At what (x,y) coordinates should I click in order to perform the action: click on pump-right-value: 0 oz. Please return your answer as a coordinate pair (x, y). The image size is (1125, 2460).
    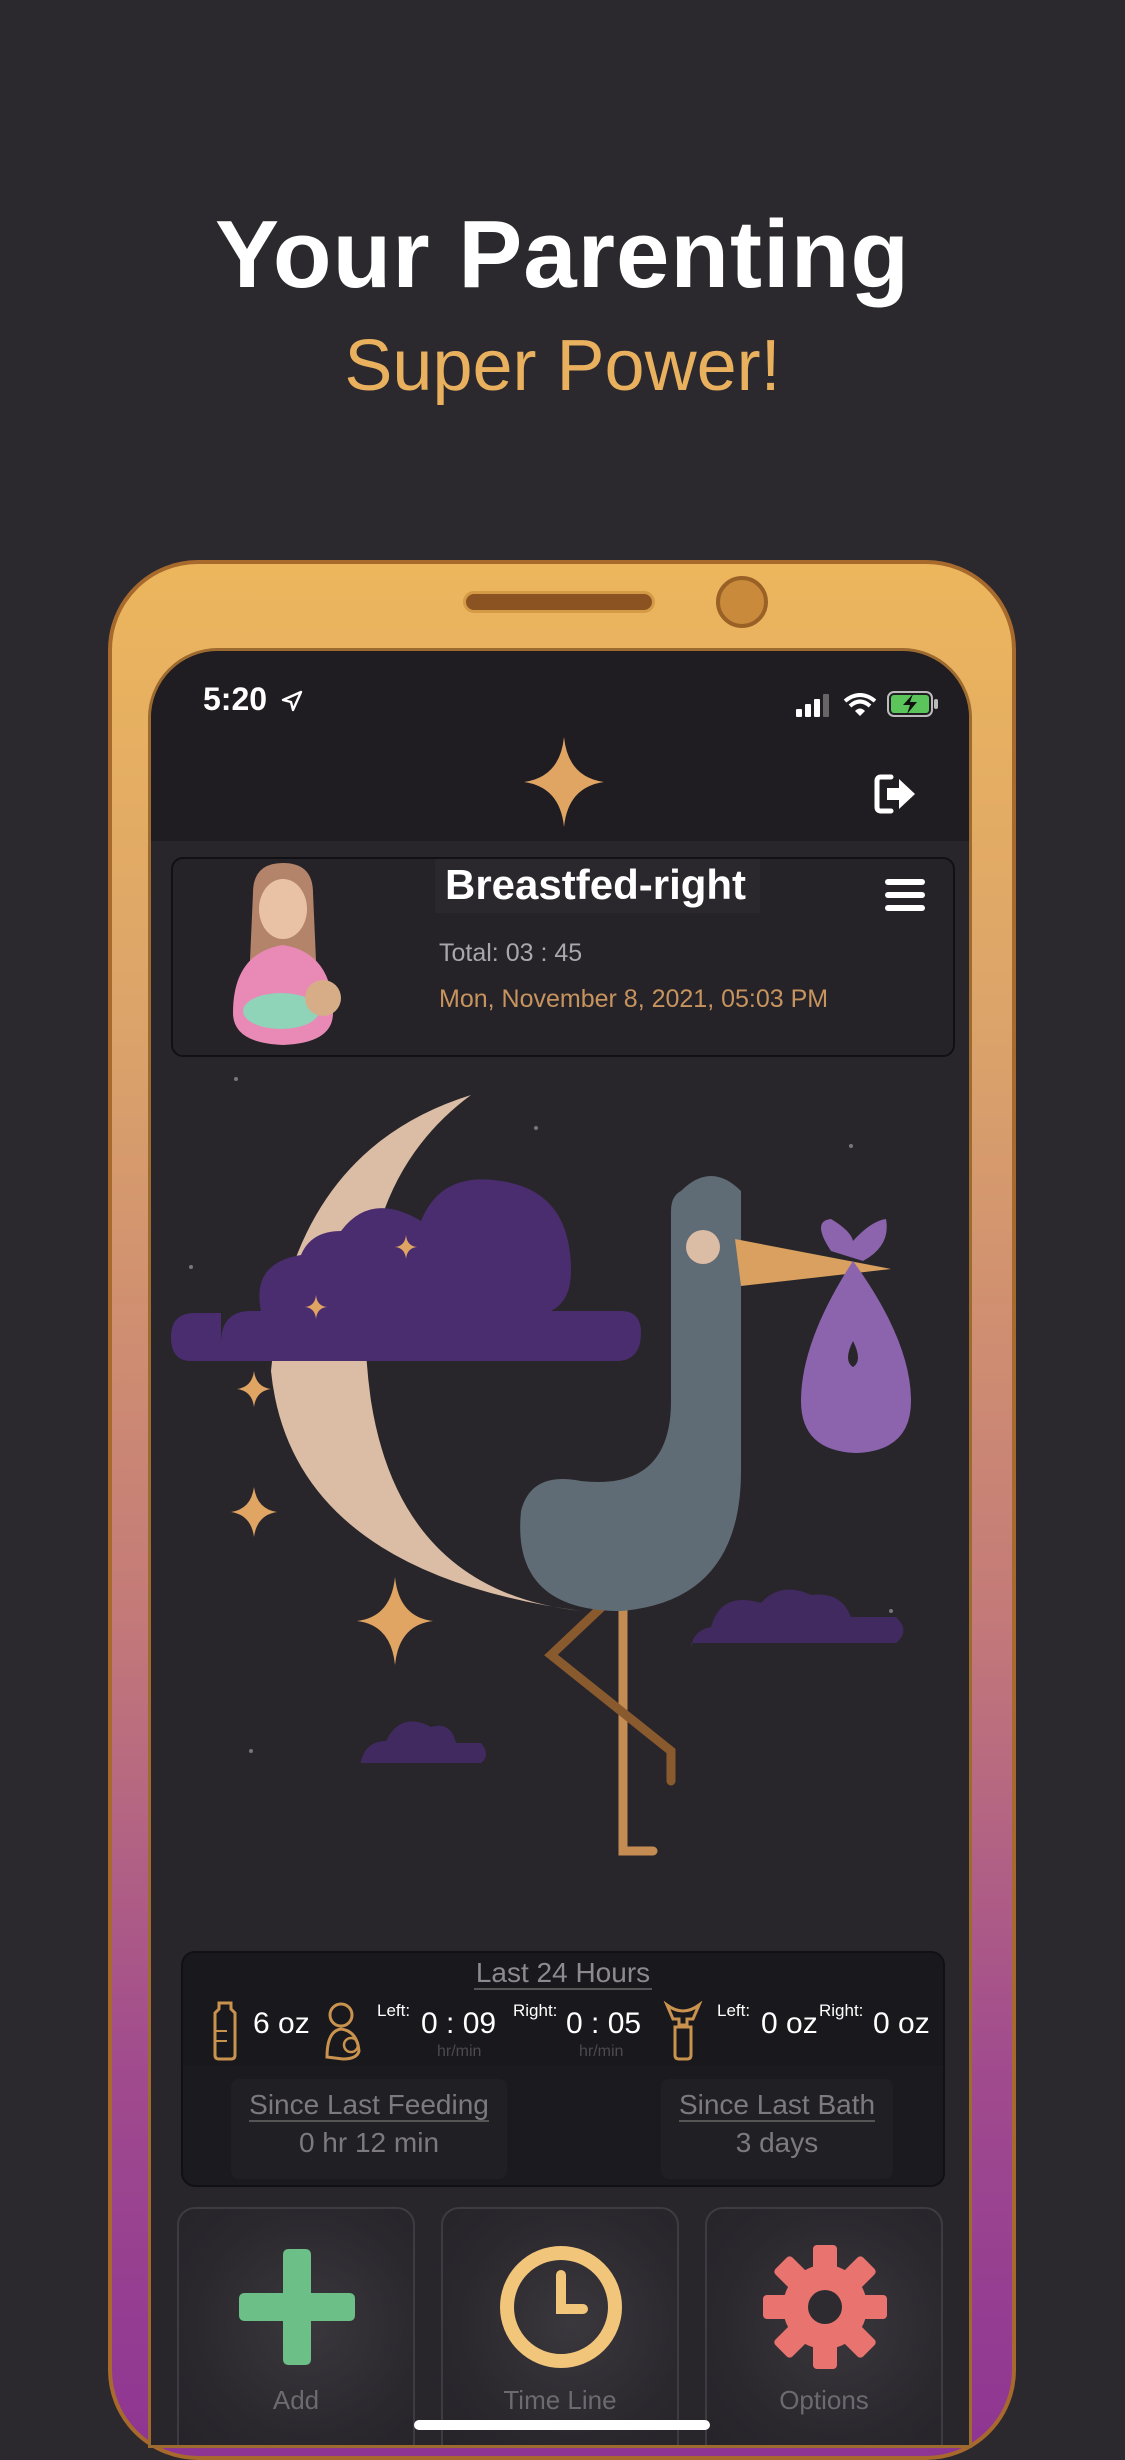
    Looking at the image, I should click on (901, 2023).